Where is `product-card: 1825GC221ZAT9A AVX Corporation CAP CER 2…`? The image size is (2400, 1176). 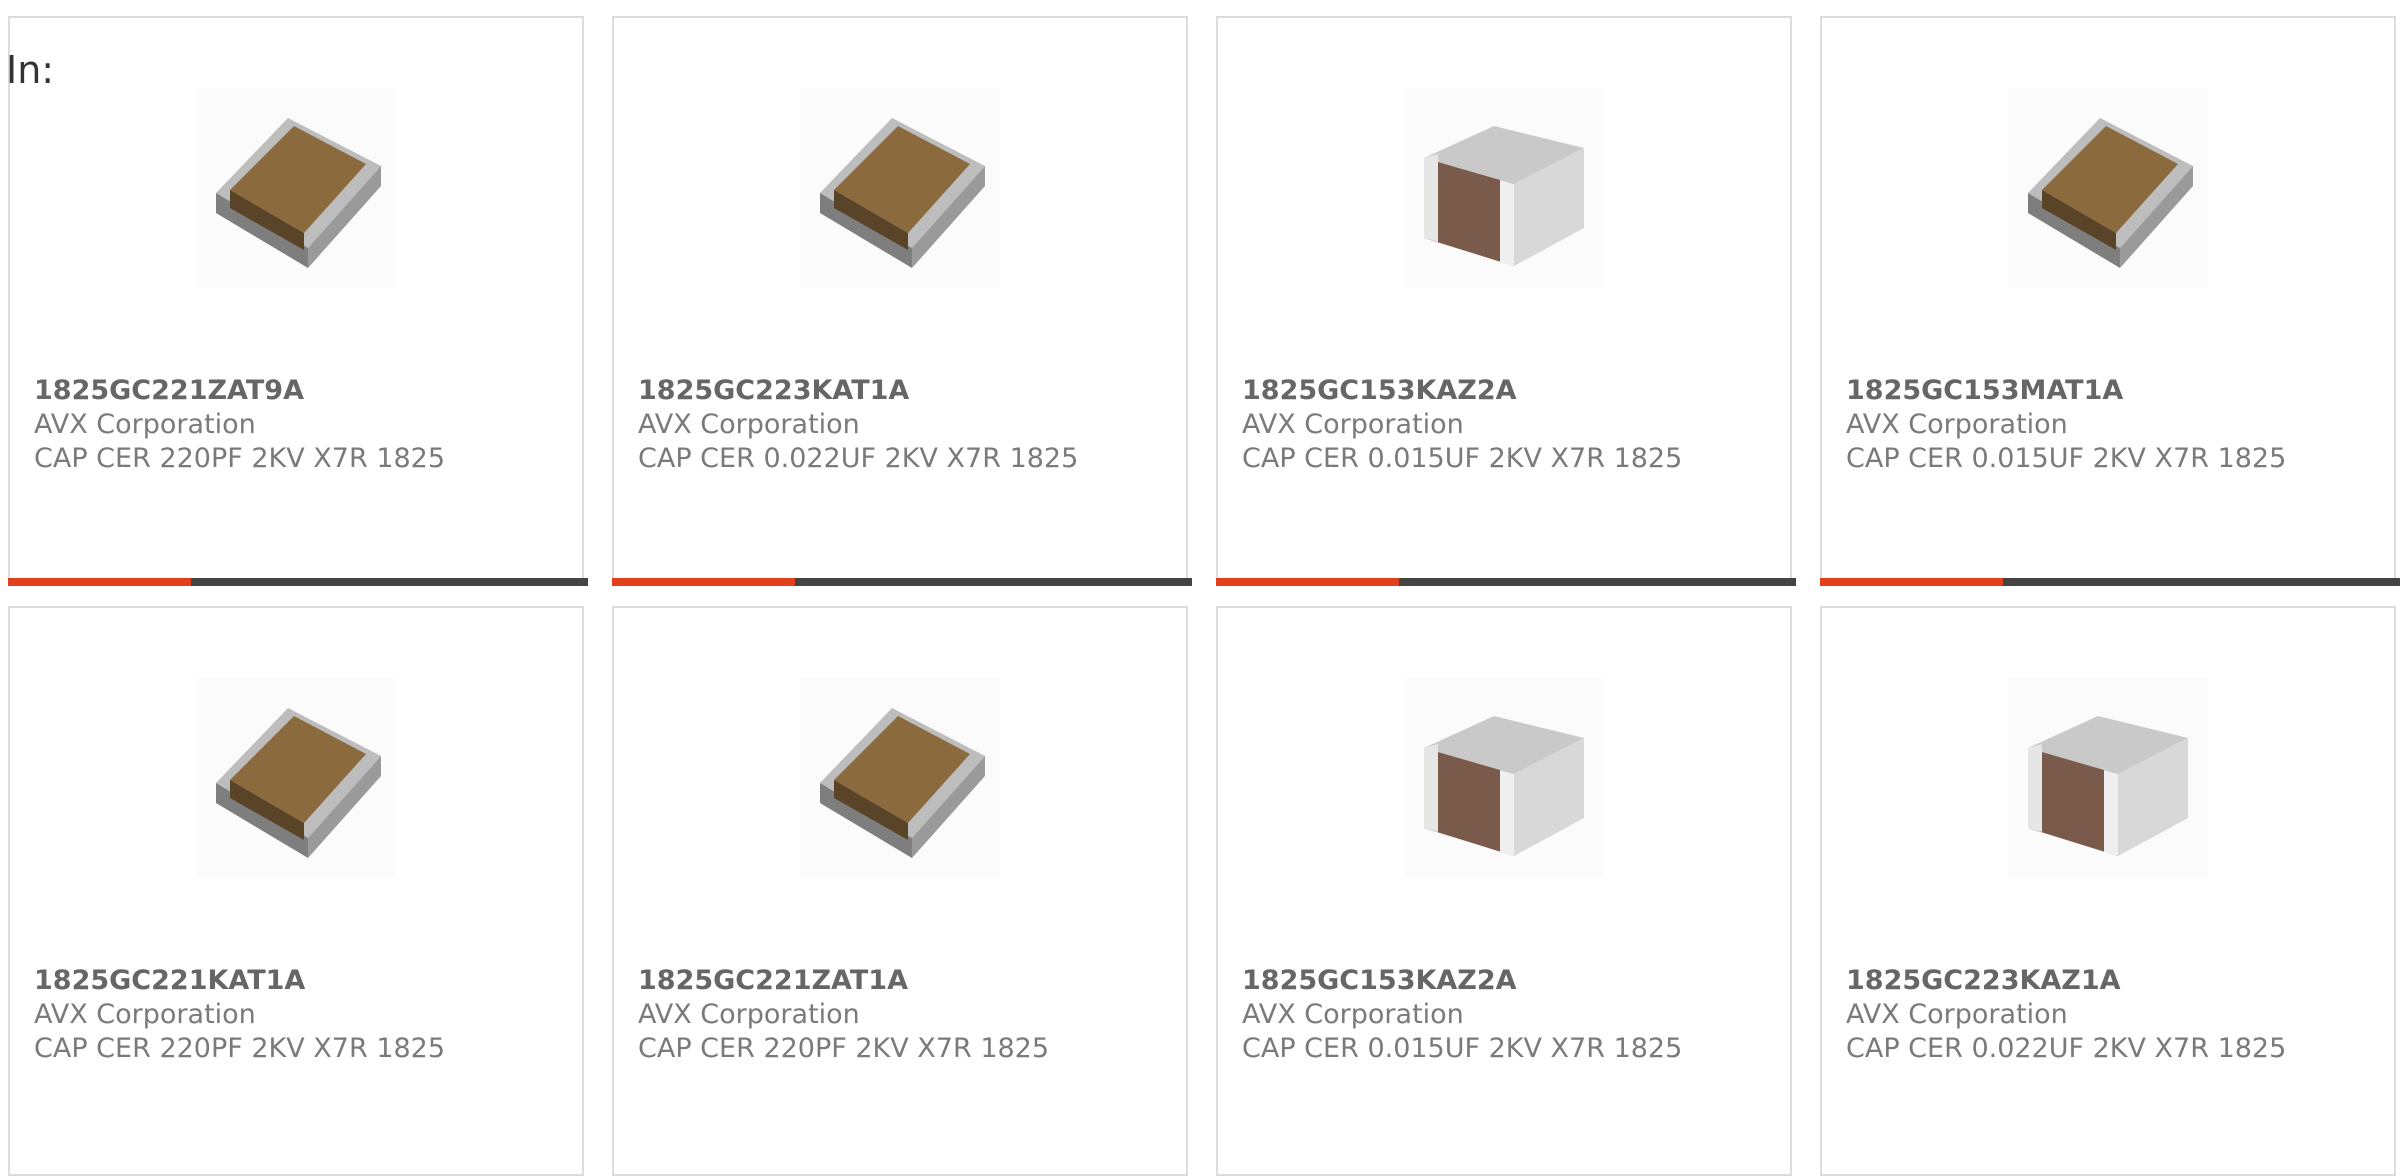
product-card: 1825GC221ZAT9A AVX Corporation CAP CER 2… is located at coordinates (298, 301).